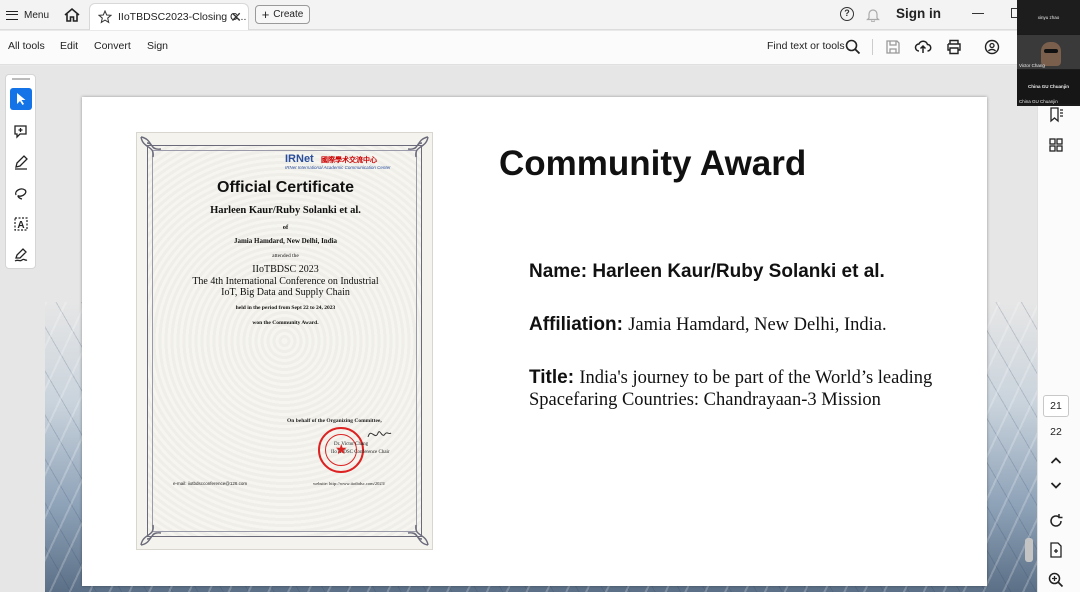 The height and width of the screenshot is (592, 1080). I want to click on slide-title: Community Award, so click(653, 163).